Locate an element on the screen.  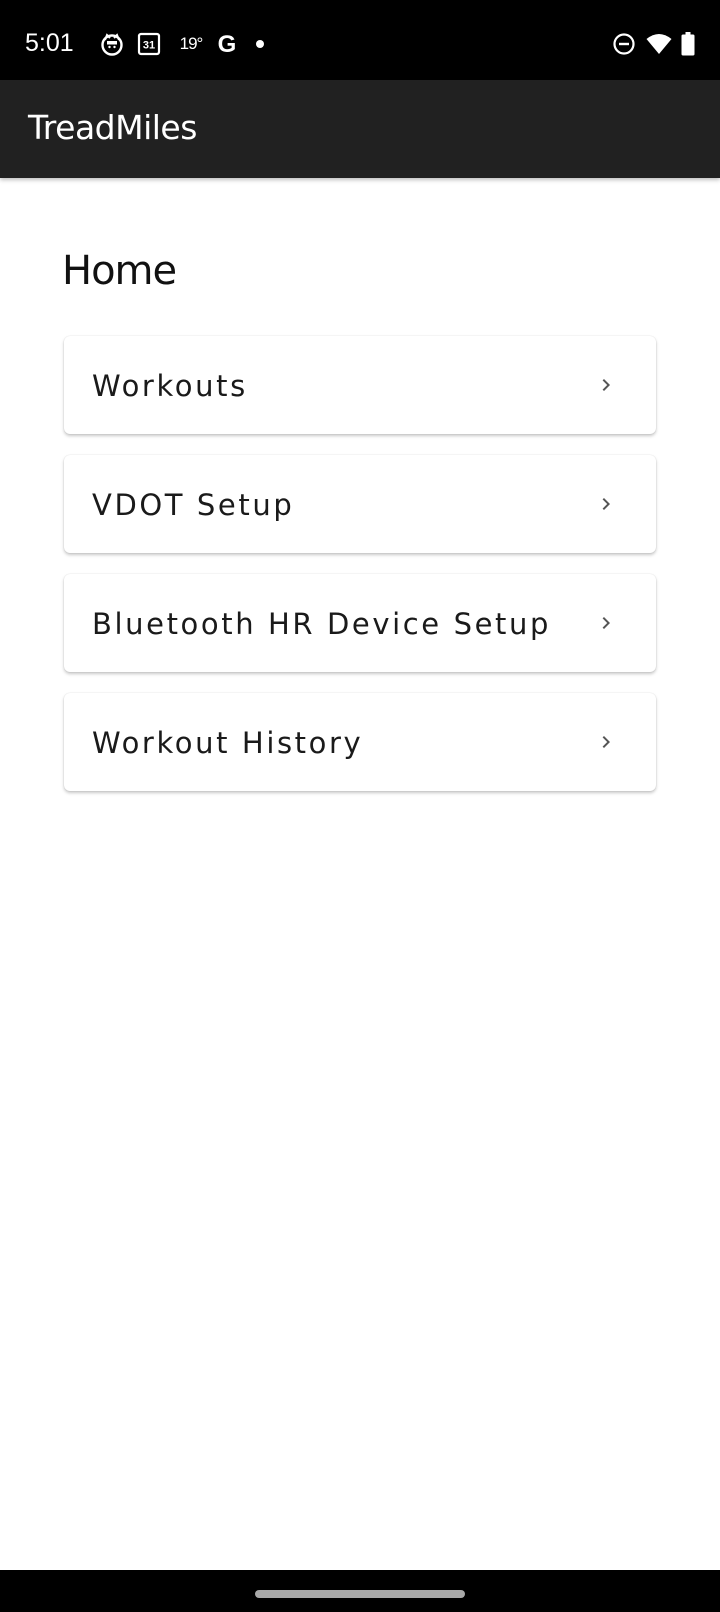
menu-item-label: Workouts is located at coordinates (170, 386).